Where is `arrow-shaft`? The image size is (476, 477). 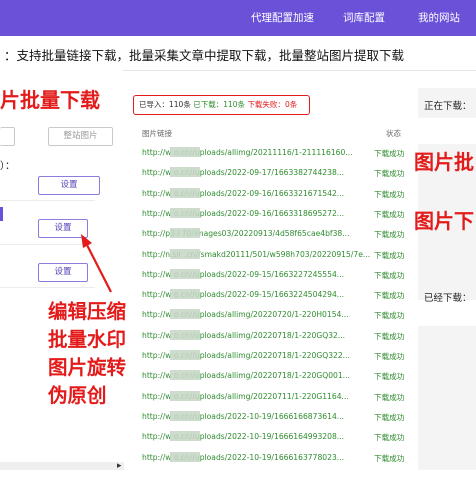
arrow-shaft is located at coordinates (98, 267).